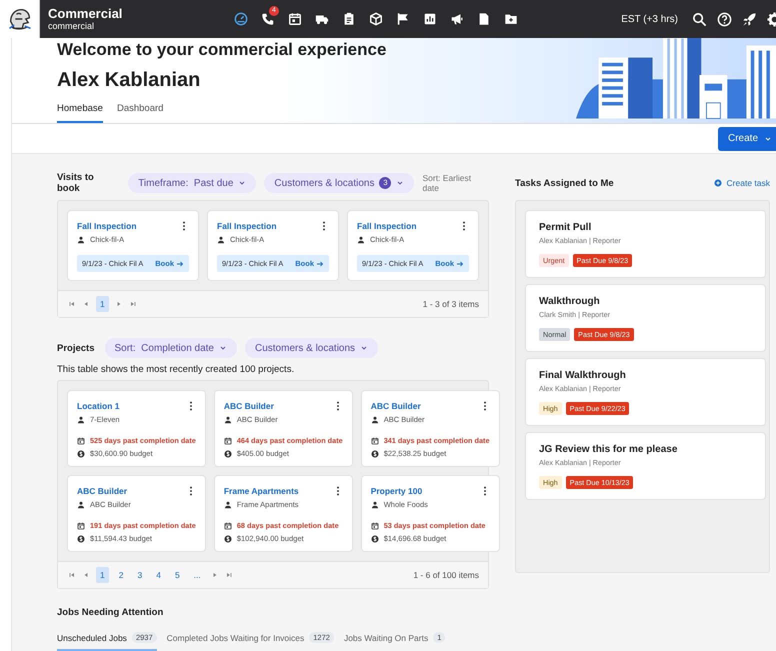 Image resolution: width=776 pixels, height=651 pixels. I want to click on section-title: Visits to book, so click(76, 183).